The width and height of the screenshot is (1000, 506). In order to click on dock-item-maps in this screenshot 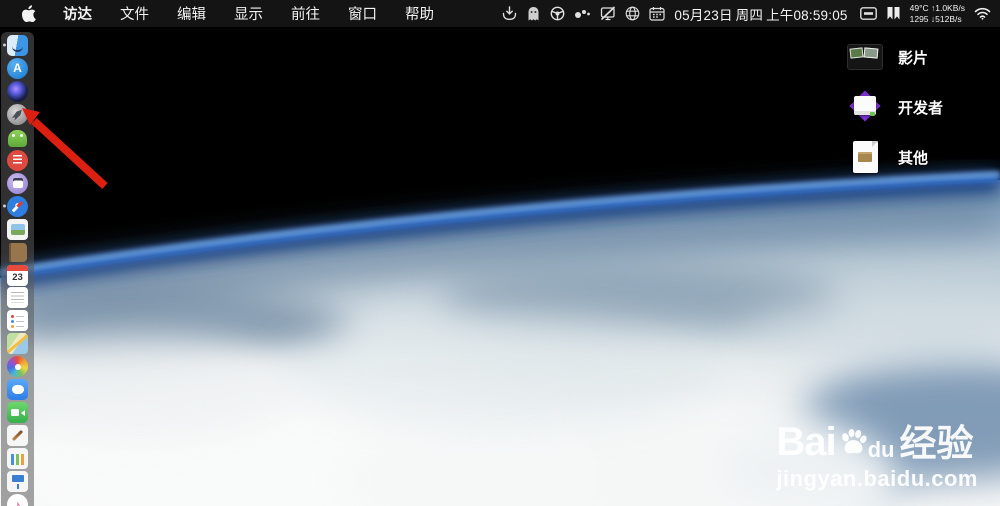, I will do `click(17, 343)`.